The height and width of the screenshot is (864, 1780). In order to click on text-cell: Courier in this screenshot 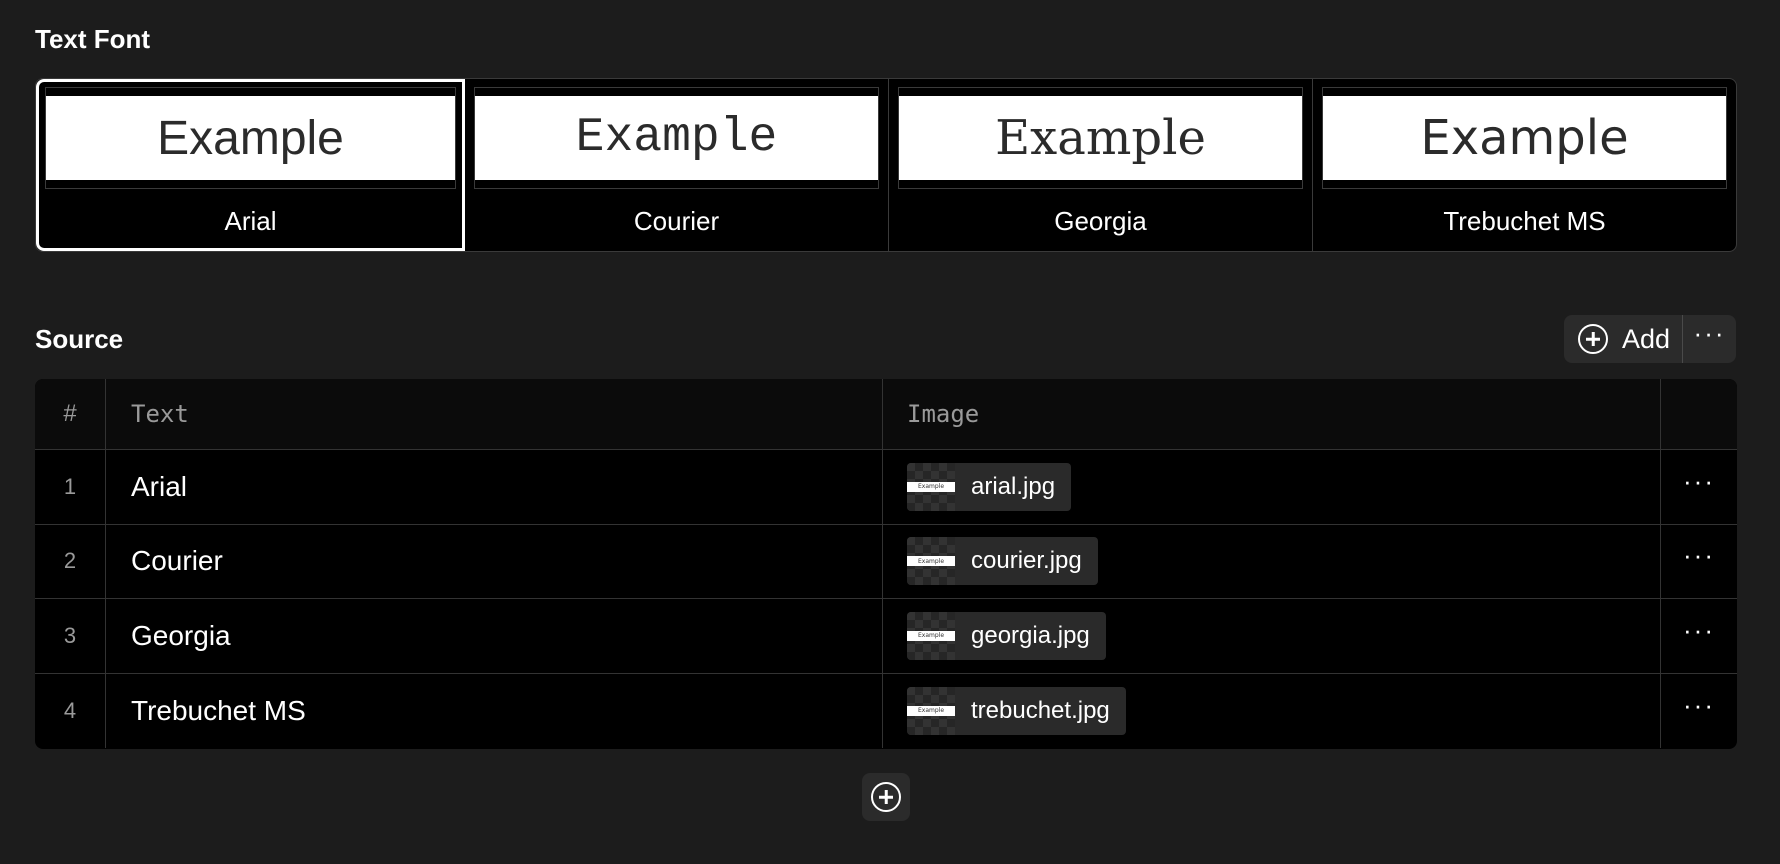, I will do `click(494, 561)`.